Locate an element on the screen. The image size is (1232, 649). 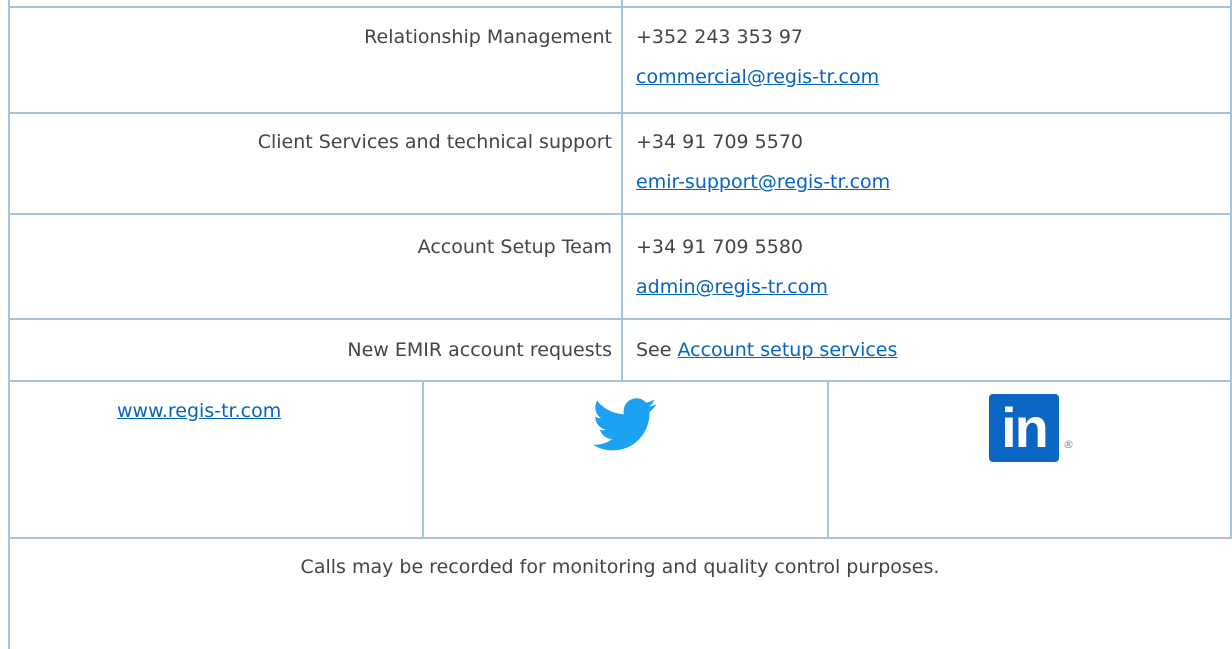
contact-label: Relationship Management is located at coordinates (488, 37).